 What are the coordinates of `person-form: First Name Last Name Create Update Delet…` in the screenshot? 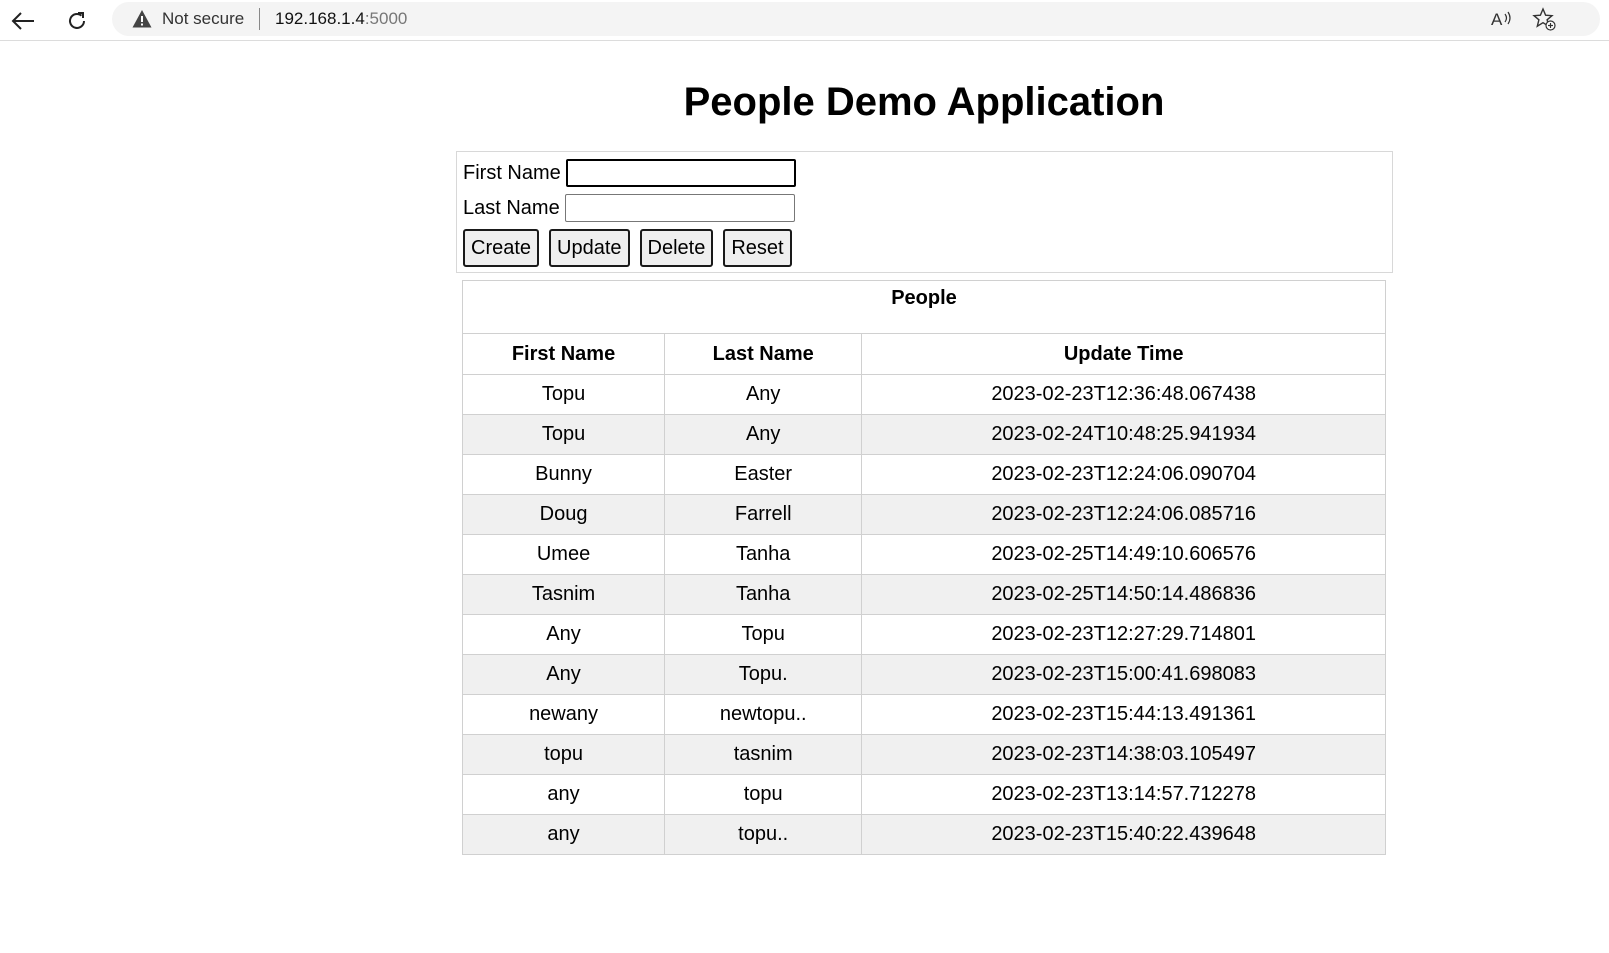 It's located at (924, 212).